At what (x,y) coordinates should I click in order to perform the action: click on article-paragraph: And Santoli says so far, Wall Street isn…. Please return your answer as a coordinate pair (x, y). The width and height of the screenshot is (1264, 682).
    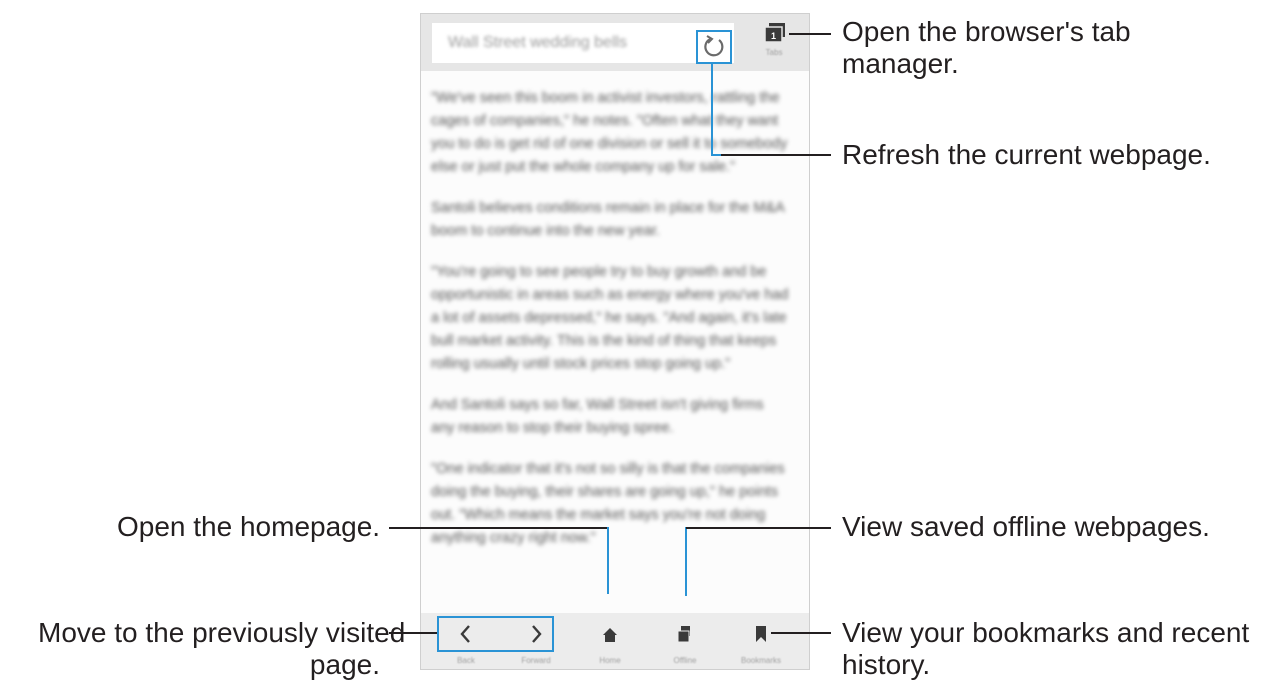
    Looking at the image, I should click on (597, 416).